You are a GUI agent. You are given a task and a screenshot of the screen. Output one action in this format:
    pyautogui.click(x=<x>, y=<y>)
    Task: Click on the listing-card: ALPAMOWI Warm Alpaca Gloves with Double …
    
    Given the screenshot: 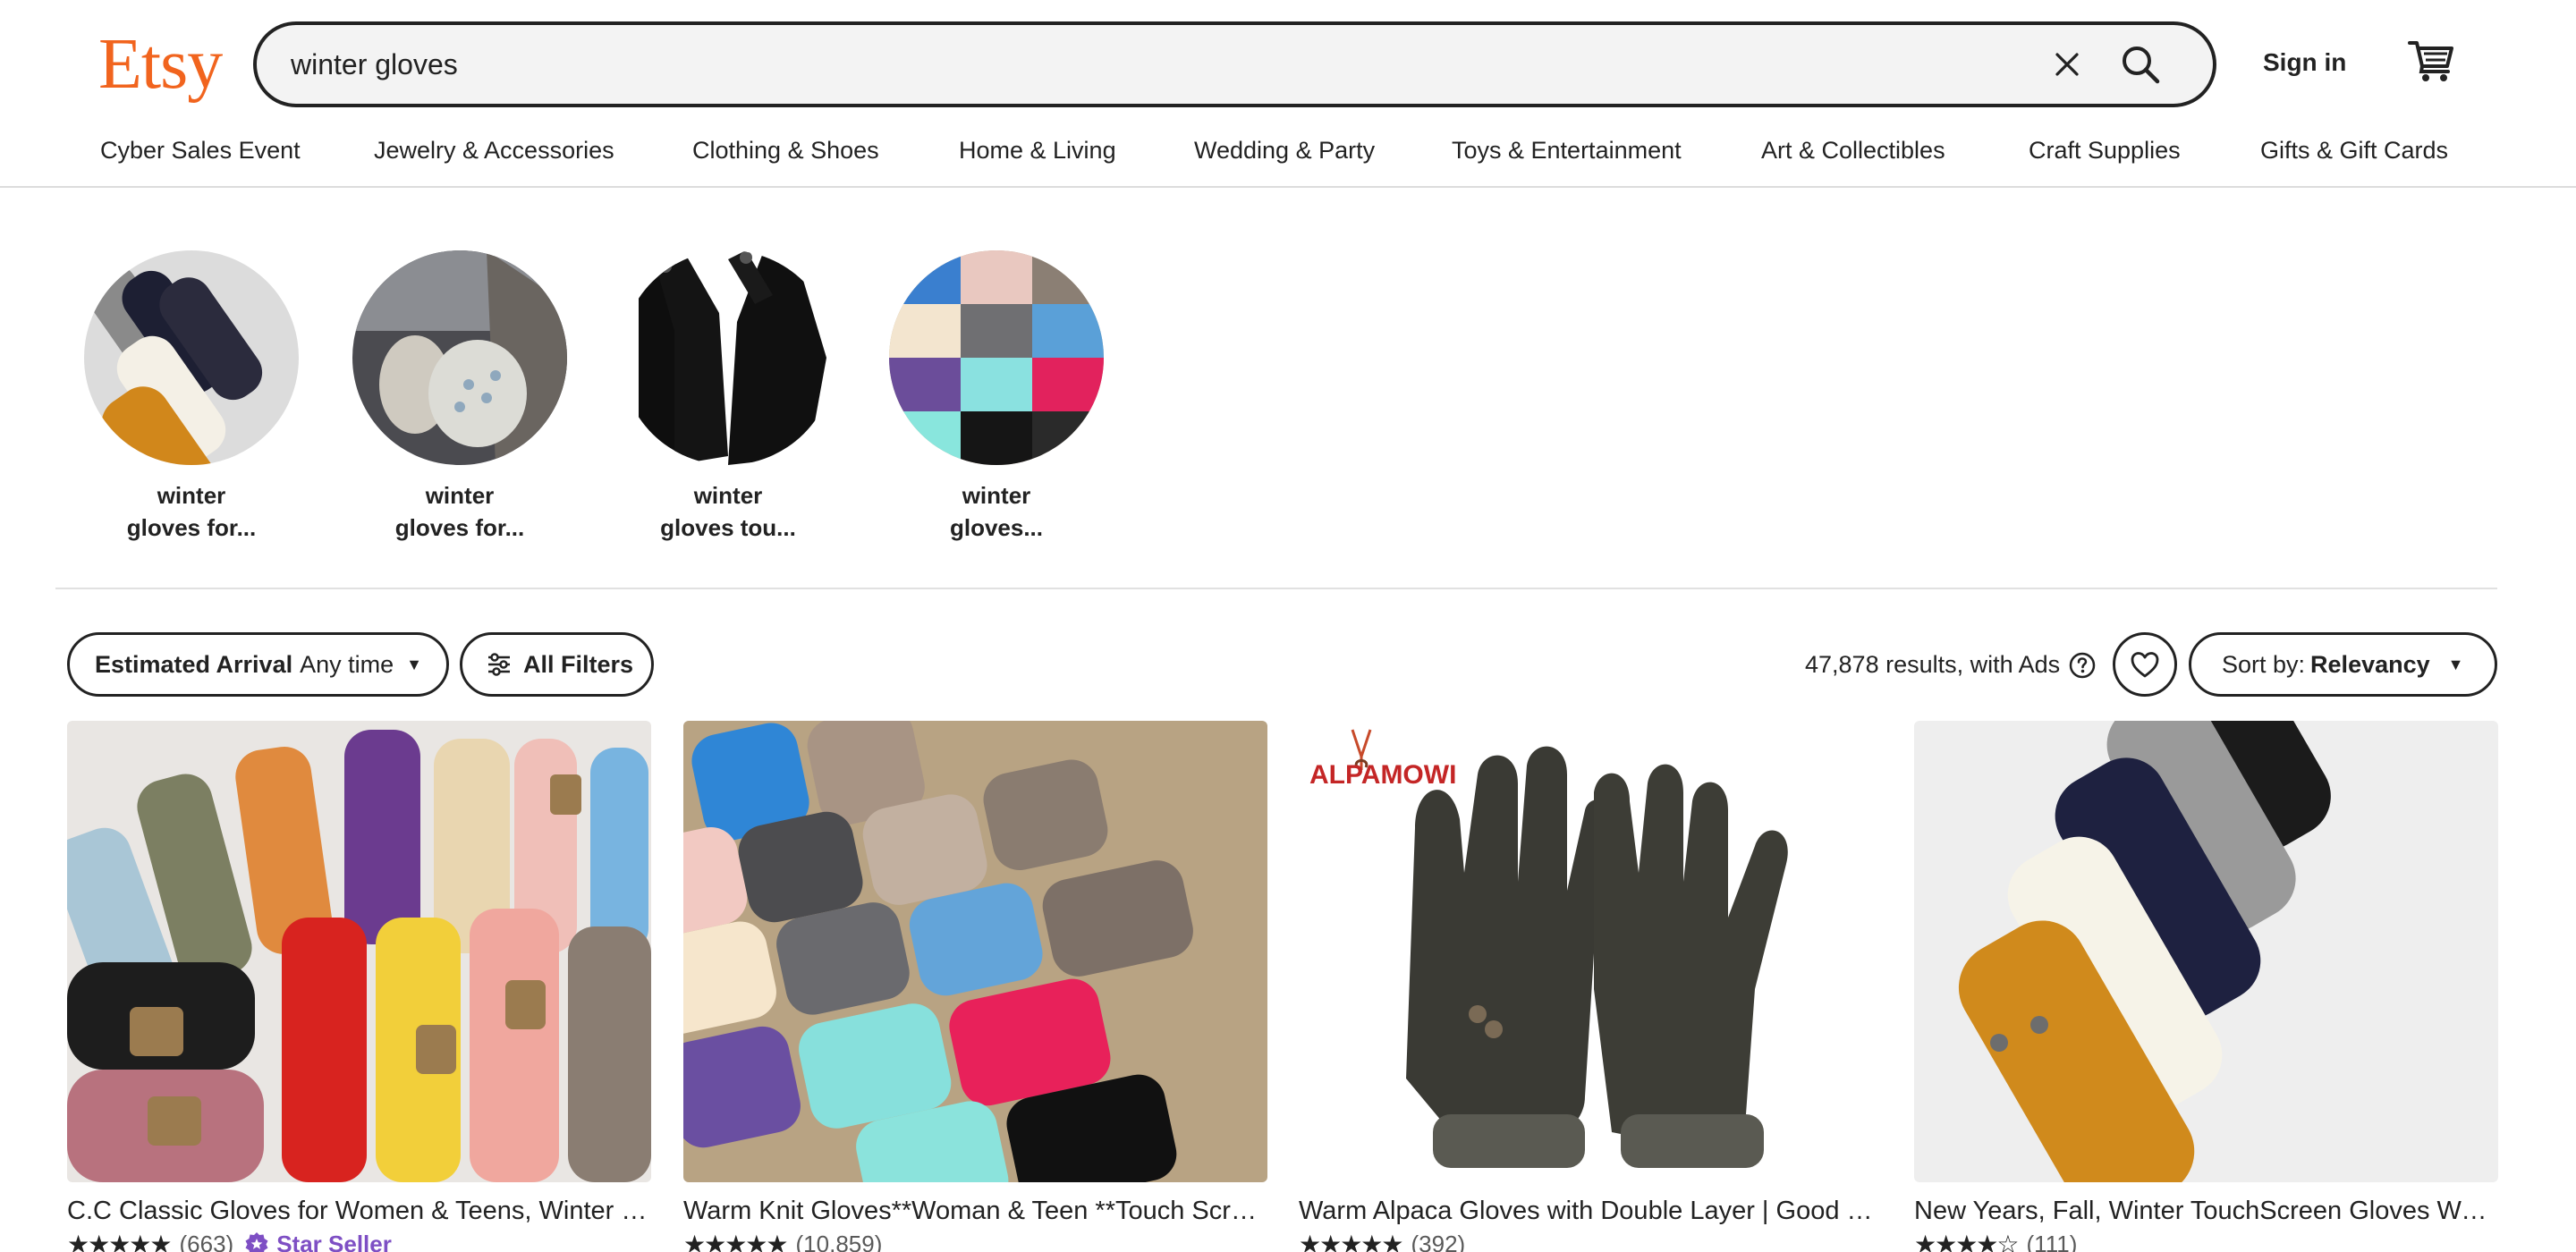 What is the action you would take?
    pyautogui.click(x=1591, y=986)
    